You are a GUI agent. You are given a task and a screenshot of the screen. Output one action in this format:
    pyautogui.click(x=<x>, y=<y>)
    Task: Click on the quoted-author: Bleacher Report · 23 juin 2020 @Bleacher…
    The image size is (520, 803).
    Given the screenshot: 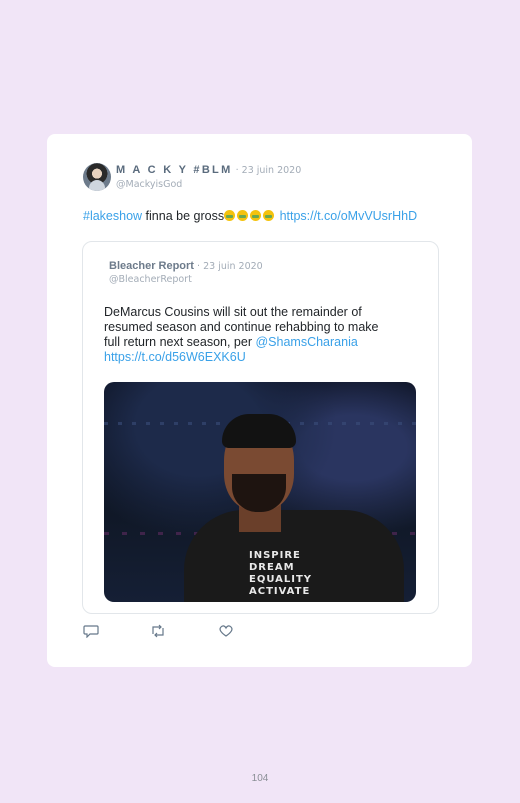 What is the action you would take?
    pyautogui.click(x=186, y=273)
    